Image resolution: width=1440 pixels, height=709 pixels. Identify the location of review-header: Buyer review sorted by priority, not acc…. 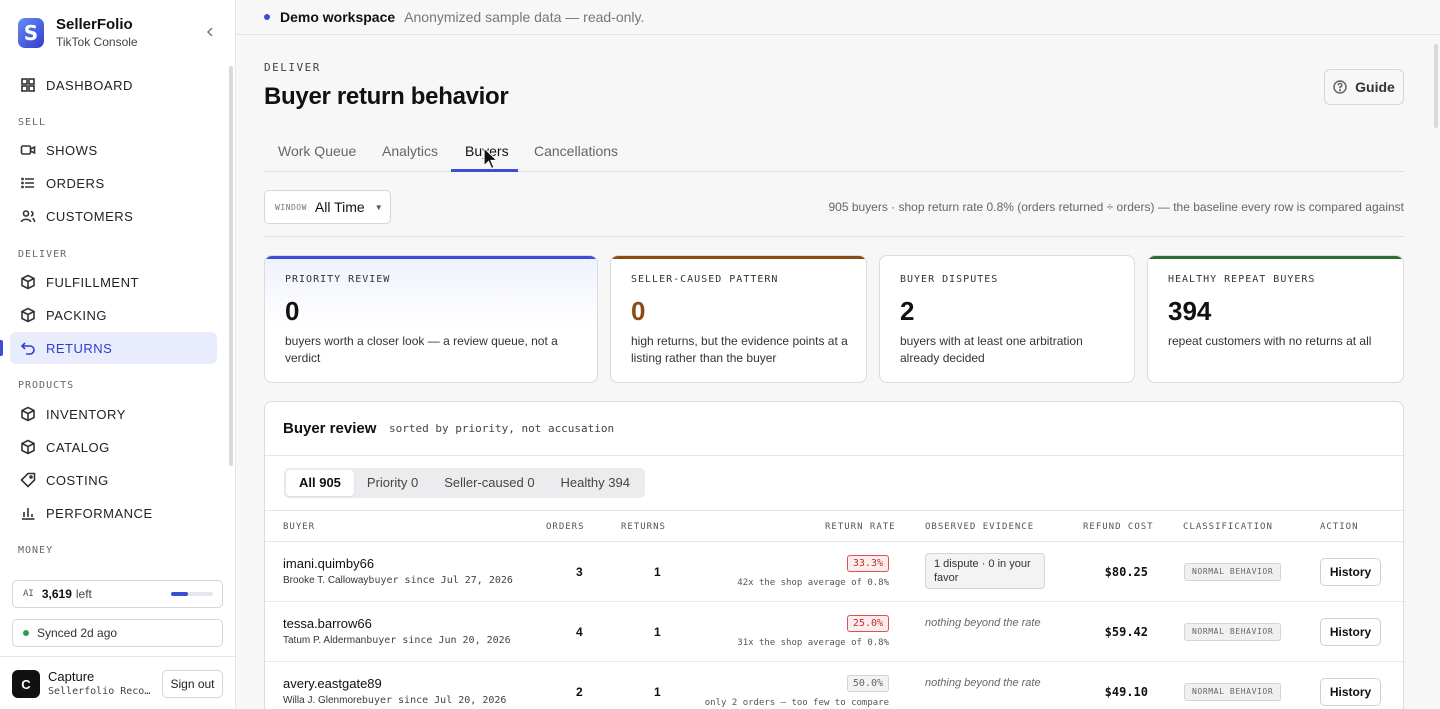
(834, 429).